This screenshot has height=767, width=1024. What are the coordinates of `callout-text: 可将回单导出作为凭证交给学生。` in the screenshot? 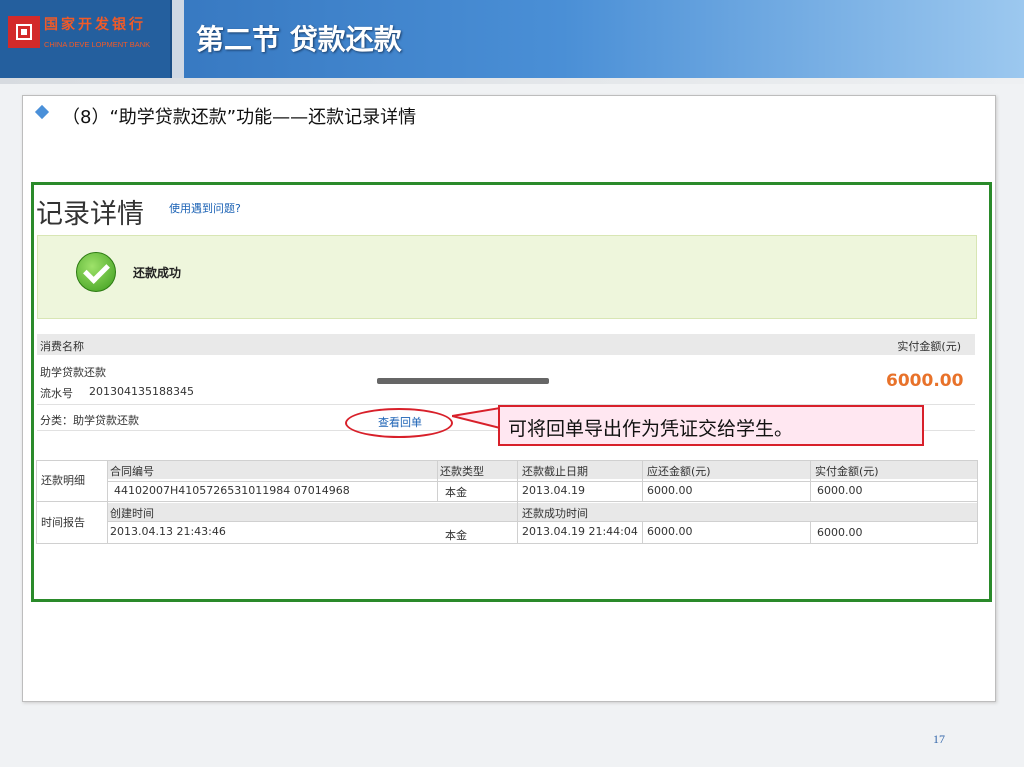 It's located at (651, 429).